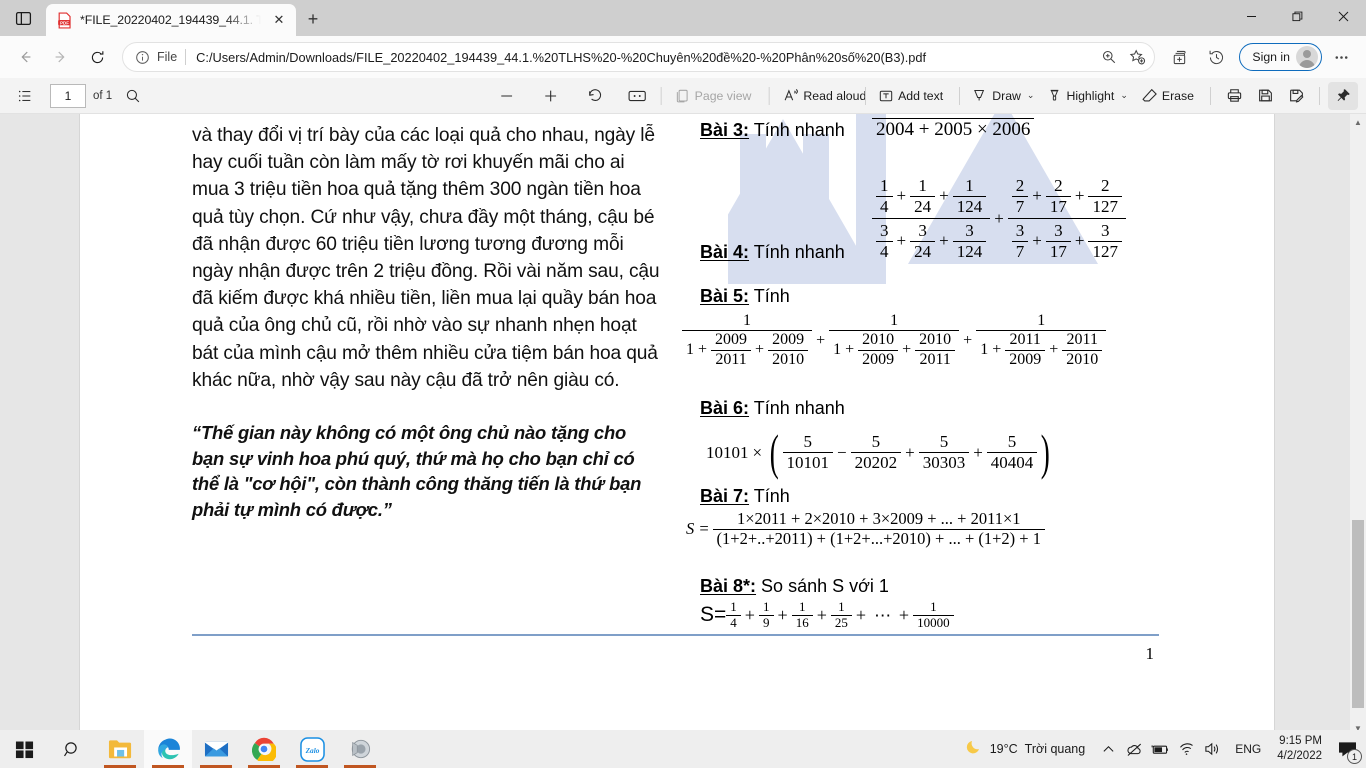 The width and height of the screenshot is (1366, 768). I want to click on problem-8-head: Bài 8*: So sánh S với 1, so click(794, 586).